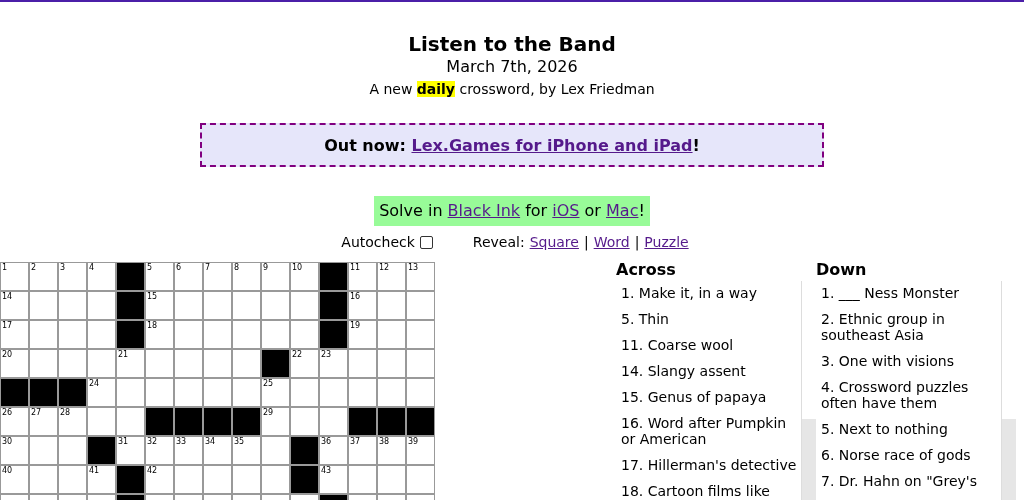  Describe the element at coordinates (159, 479) in the screenshot. I see `grid-square: 42` at that location.